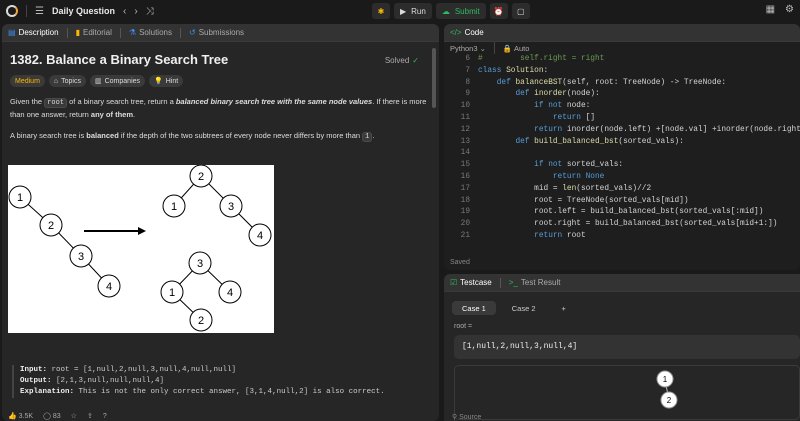 Image resolution: width=800 pixels, height=421 pixels. Describe the element at coordinates (465, 224) in the screenshot. I see `line-number: 20` at that location.